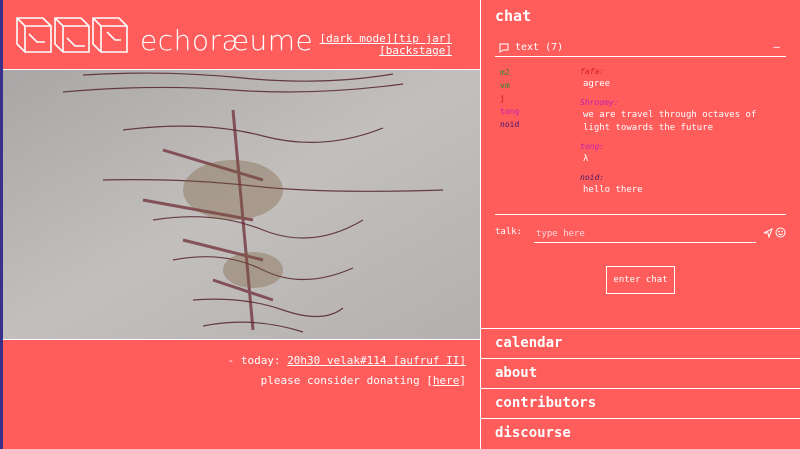 The image size is (800, 449). I want to click on chat-user: m2, so click(509, 72).